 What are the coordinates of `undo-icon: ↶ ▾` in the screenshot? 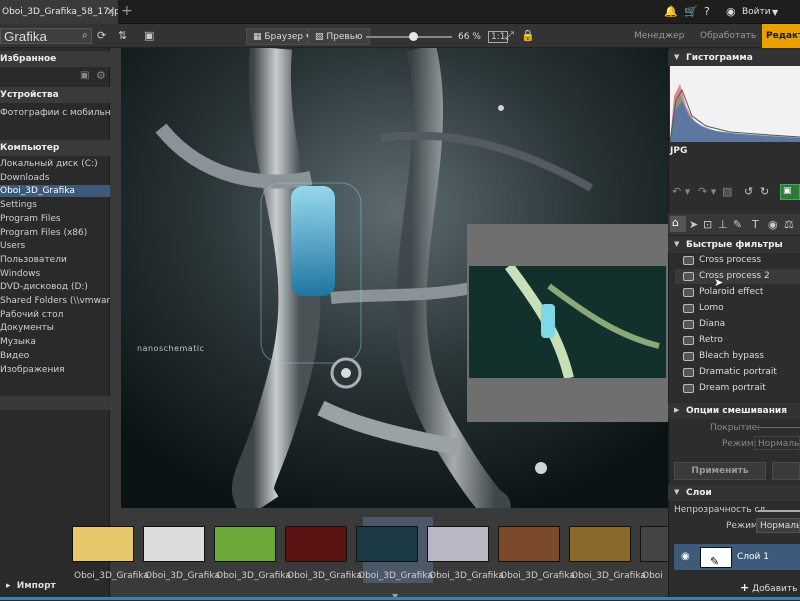 It's located at (681, 191).